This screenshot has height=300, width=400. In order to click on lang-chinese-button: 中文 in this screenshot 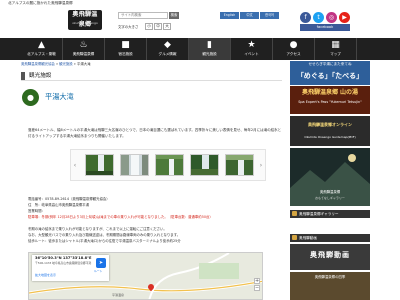, I will do `click(249, 15)`.